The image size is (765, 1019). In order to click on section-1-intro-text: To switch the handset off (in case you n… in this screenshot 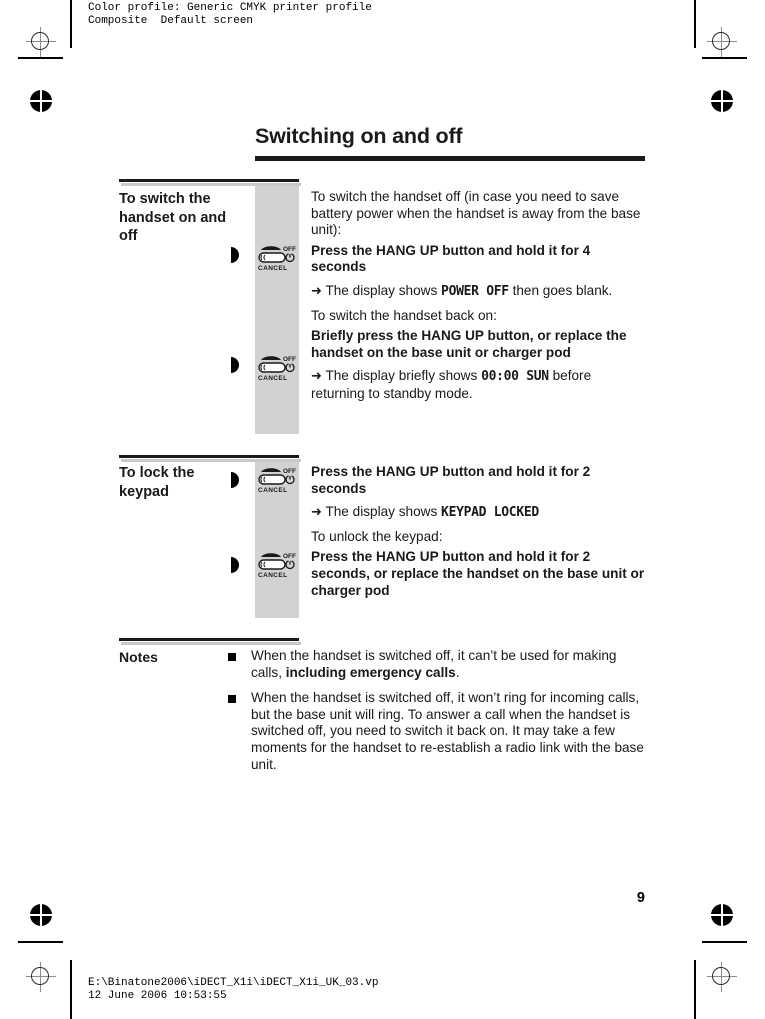, I will do `click(476, 213)`.